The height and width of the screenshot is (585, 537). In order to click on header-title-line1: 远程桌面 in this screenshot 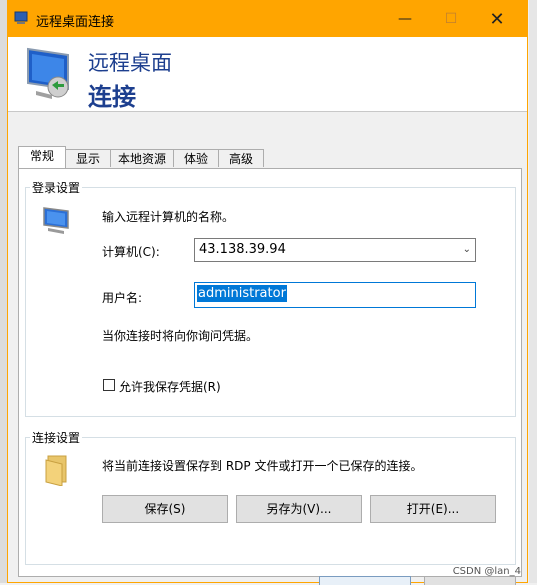, I will do `click(130, 63)`.